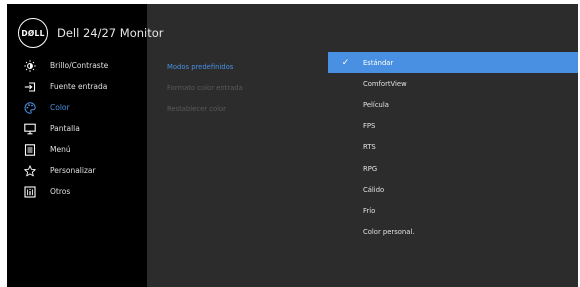 Image resolution: width=580 pixels, height=287 pixels. I want to click on sidebar-item-brightness-contrast: Brillo/Contraste, so click(77, 65).